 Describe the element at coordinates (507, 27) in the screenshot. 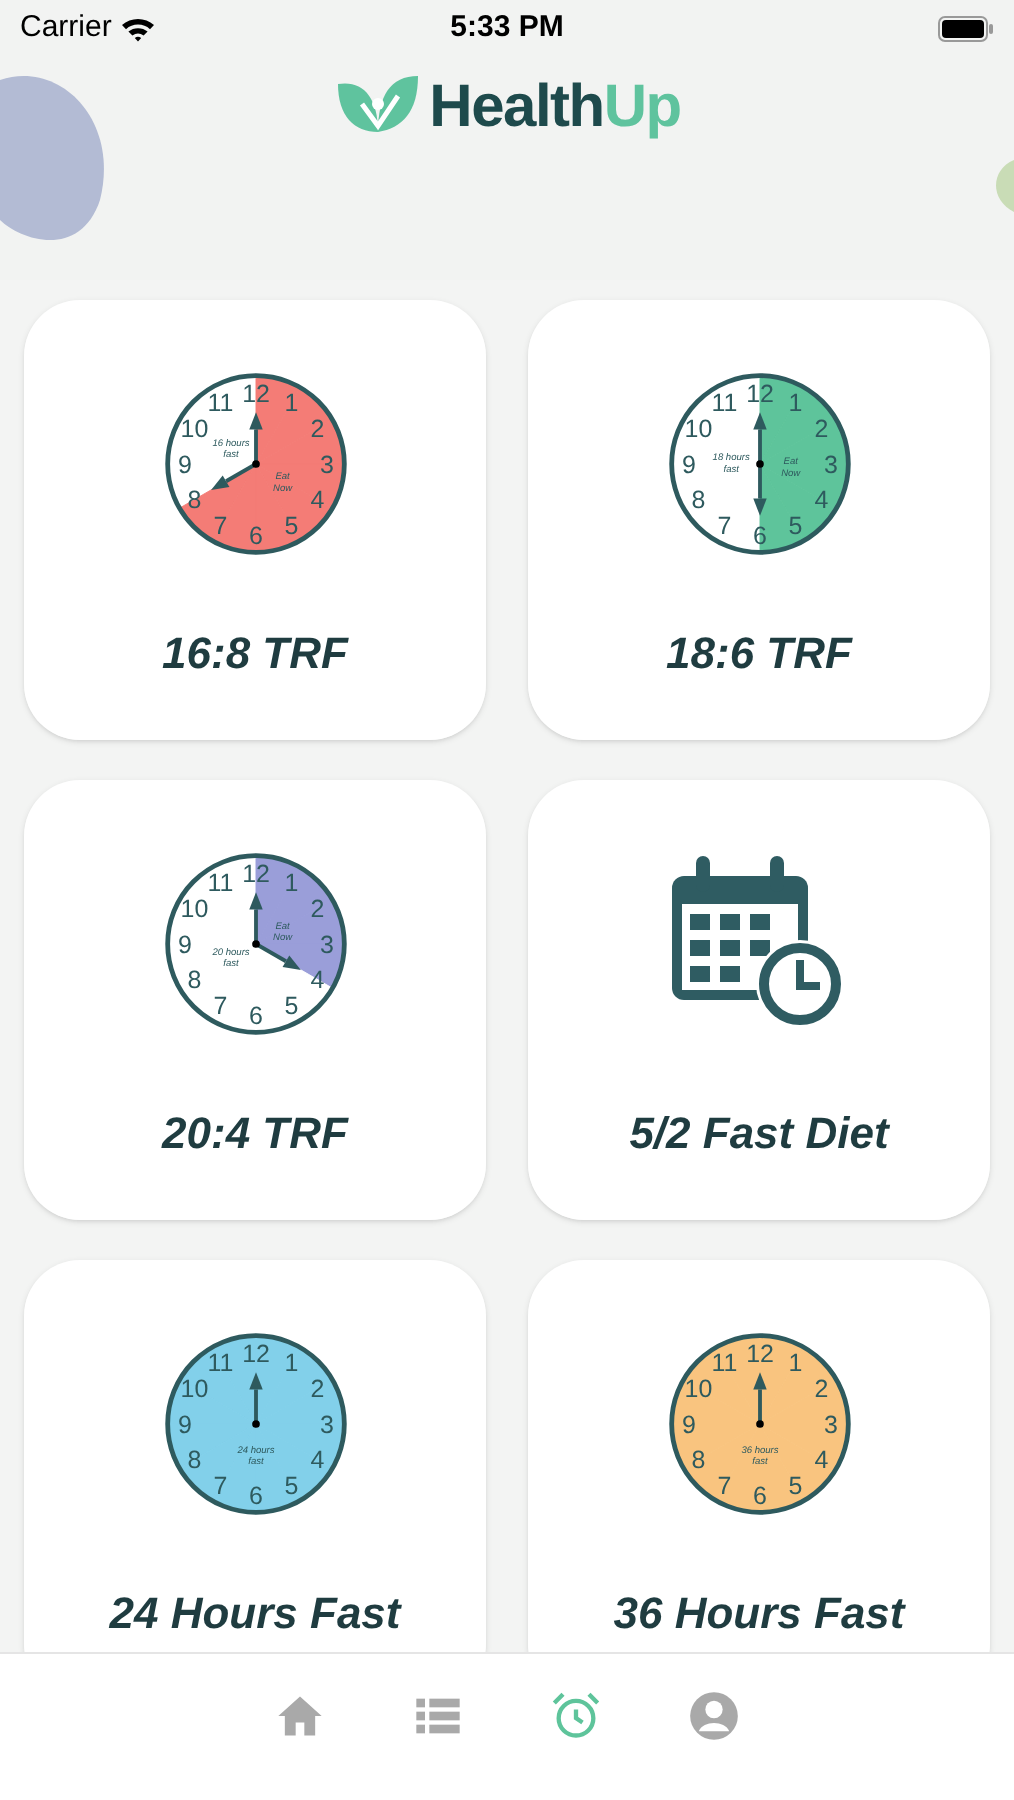

I see `status-time: 5:33 PM` at that location.